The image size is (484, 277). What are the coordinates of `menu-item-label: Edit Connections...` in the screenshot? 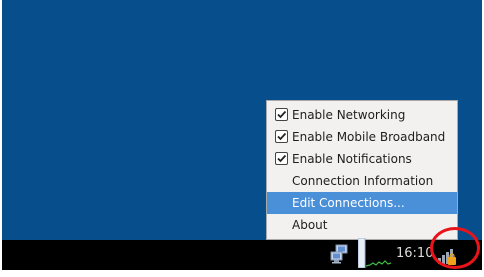 It's located at (348, 203).